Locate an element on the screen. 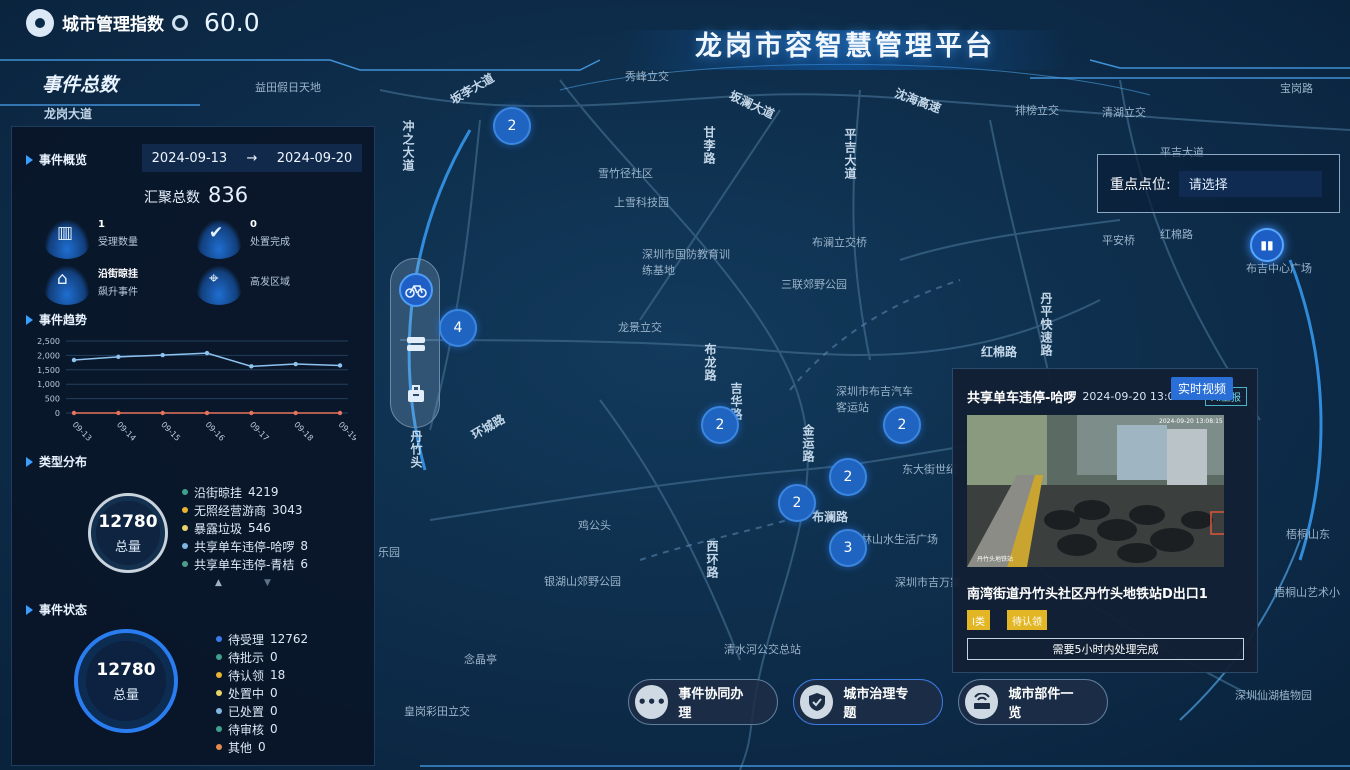  map-label-place: 梧桐山艺术小 is located at coordinates (1307, 592).